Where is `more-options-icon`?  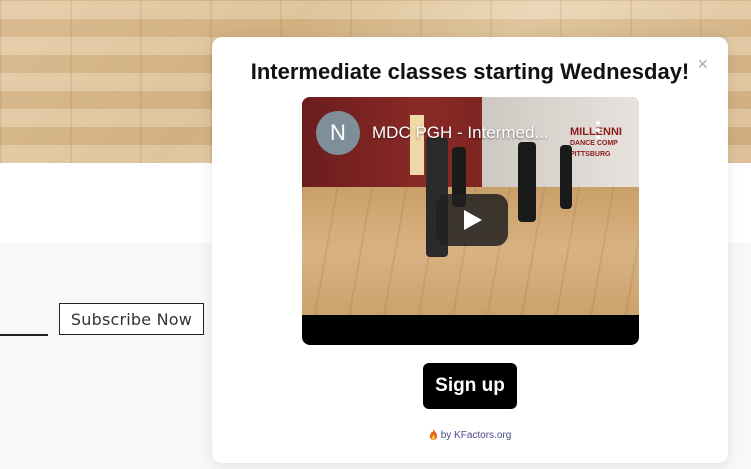 more-options-icon is located at coordinates (598, 132).